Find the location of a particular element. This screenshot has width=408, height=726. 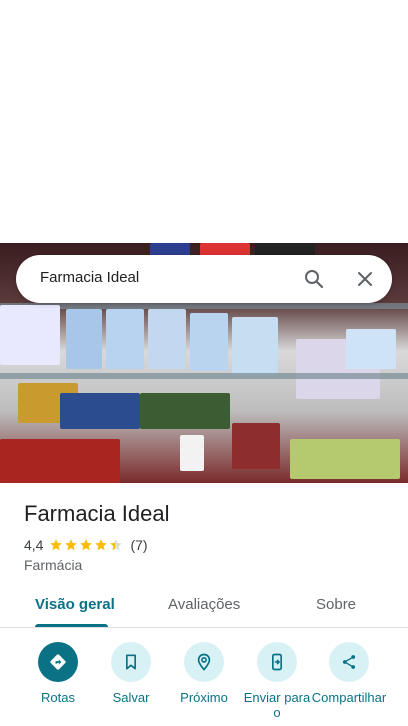

save-button: Salvar is located at coordinates (131, 673).